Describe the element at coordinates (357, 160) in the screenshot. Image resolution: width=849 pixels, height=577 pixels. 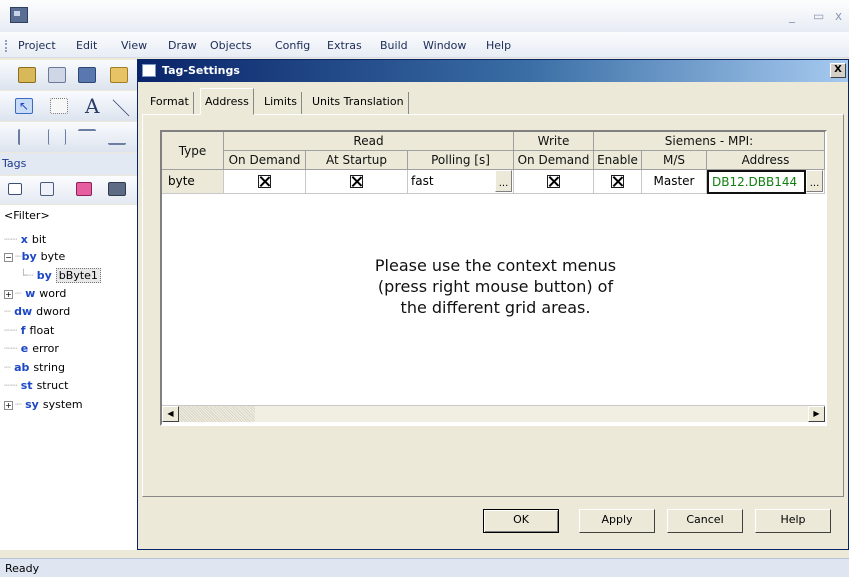
I see `col-at-startup-header: At Startup` at that location.